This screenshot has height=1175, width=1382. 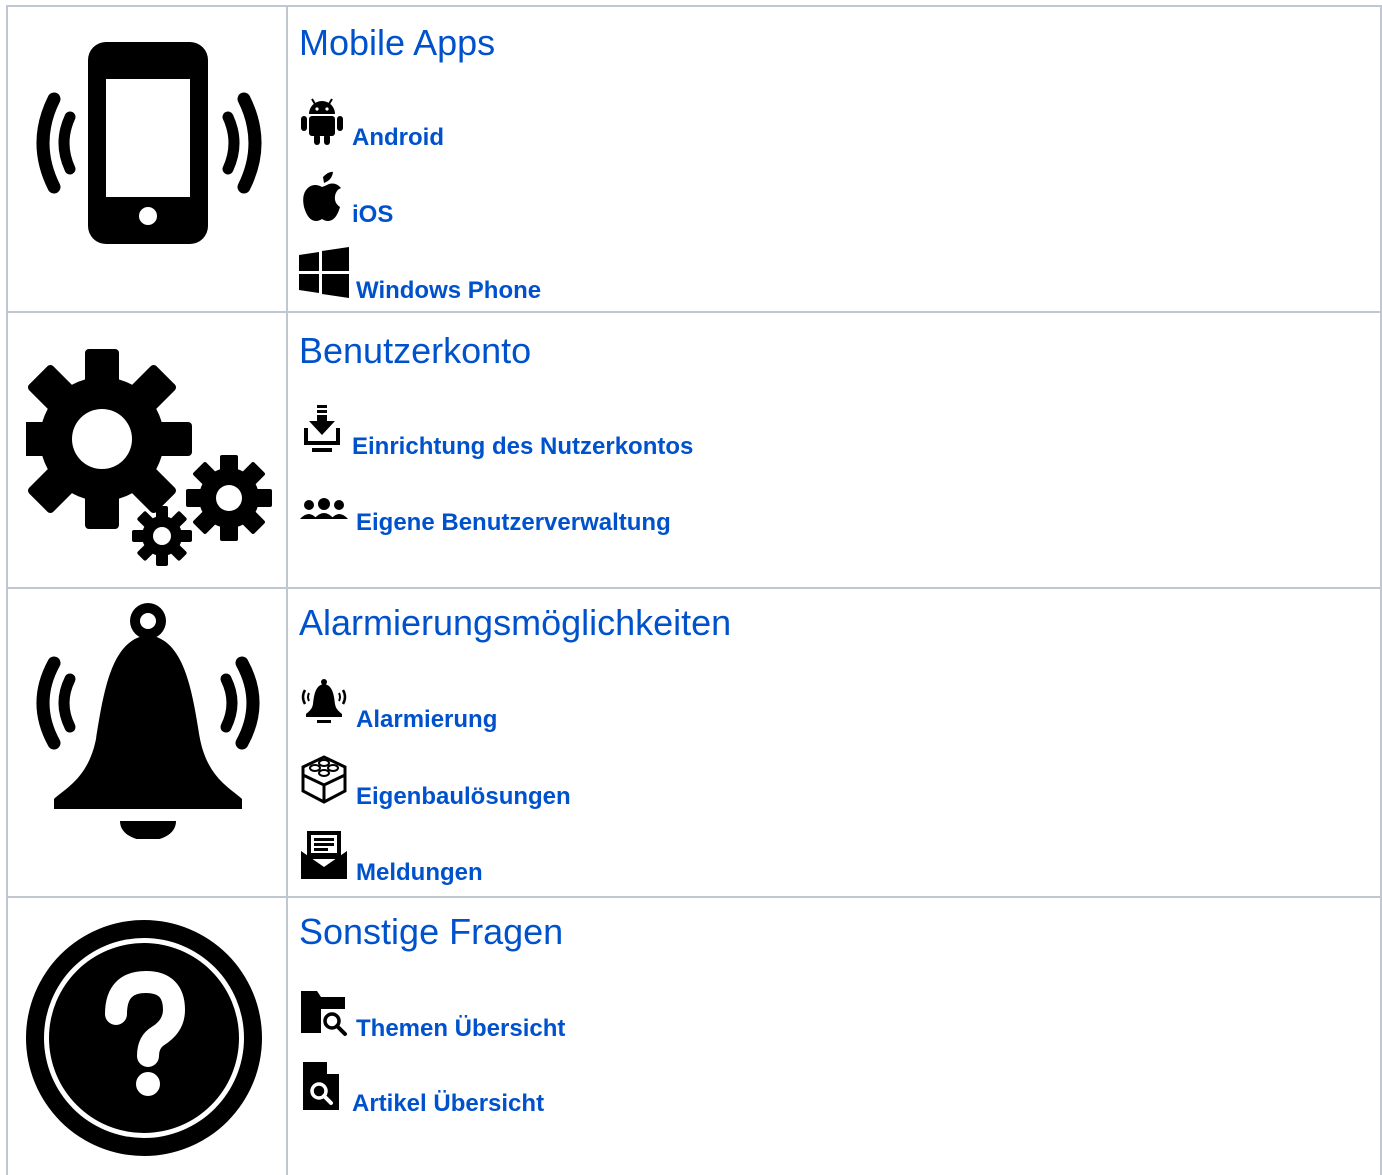 I want to click on artikel-uebersicht-link: Artikel Übersicht, so click(x=448, y=1104).